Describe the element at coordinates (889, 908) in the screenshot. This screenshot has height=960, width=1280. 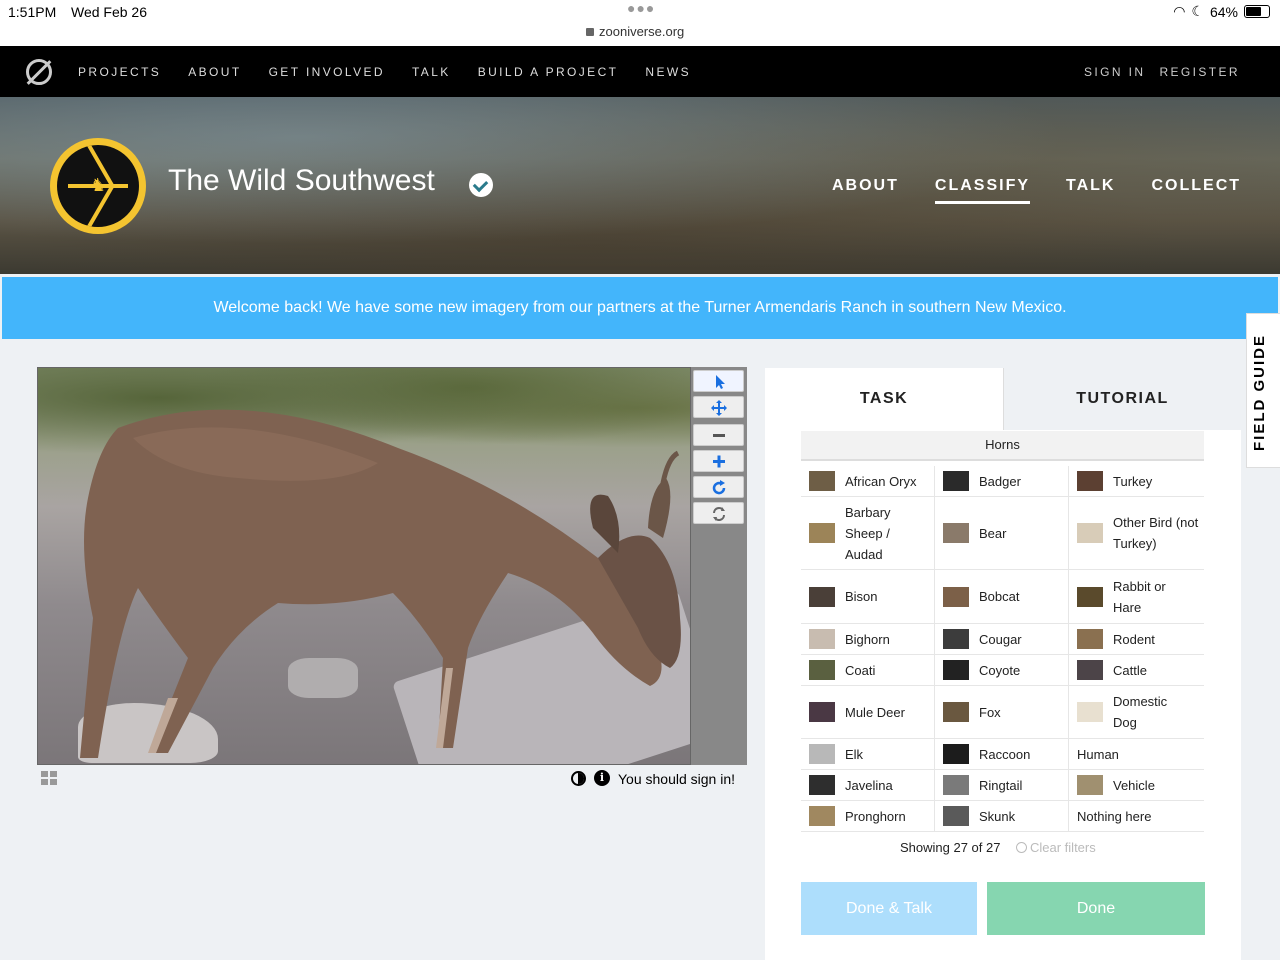
I see `done-and-talk-button: Done & Talk` at that location.